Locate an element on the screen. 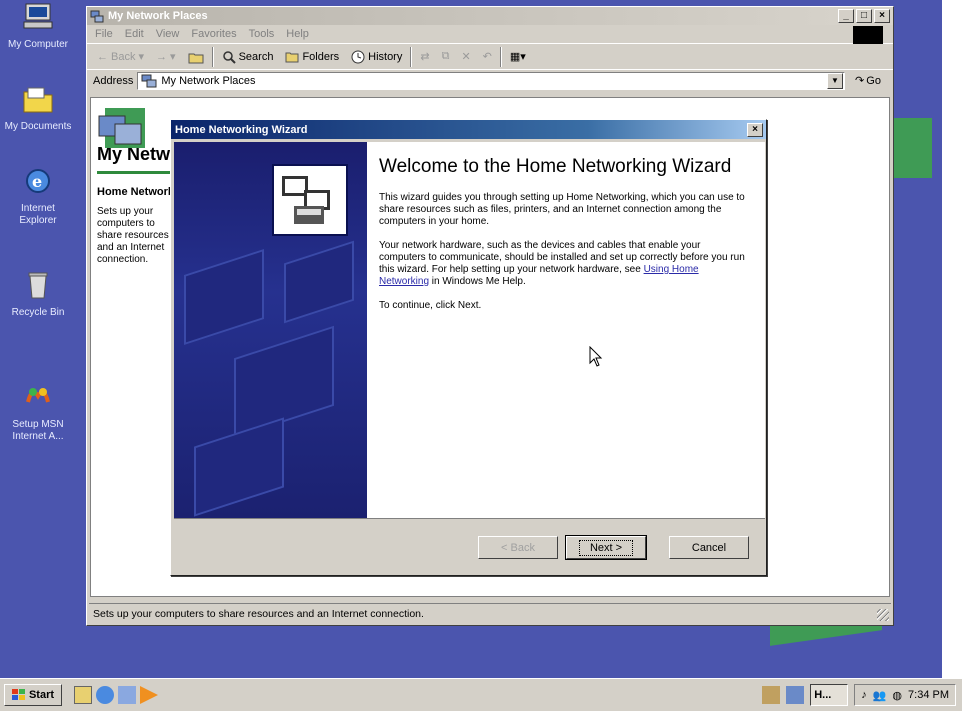 This screenshot has width=962, height=711. search-button: Search is located at coordinates (248, 57).